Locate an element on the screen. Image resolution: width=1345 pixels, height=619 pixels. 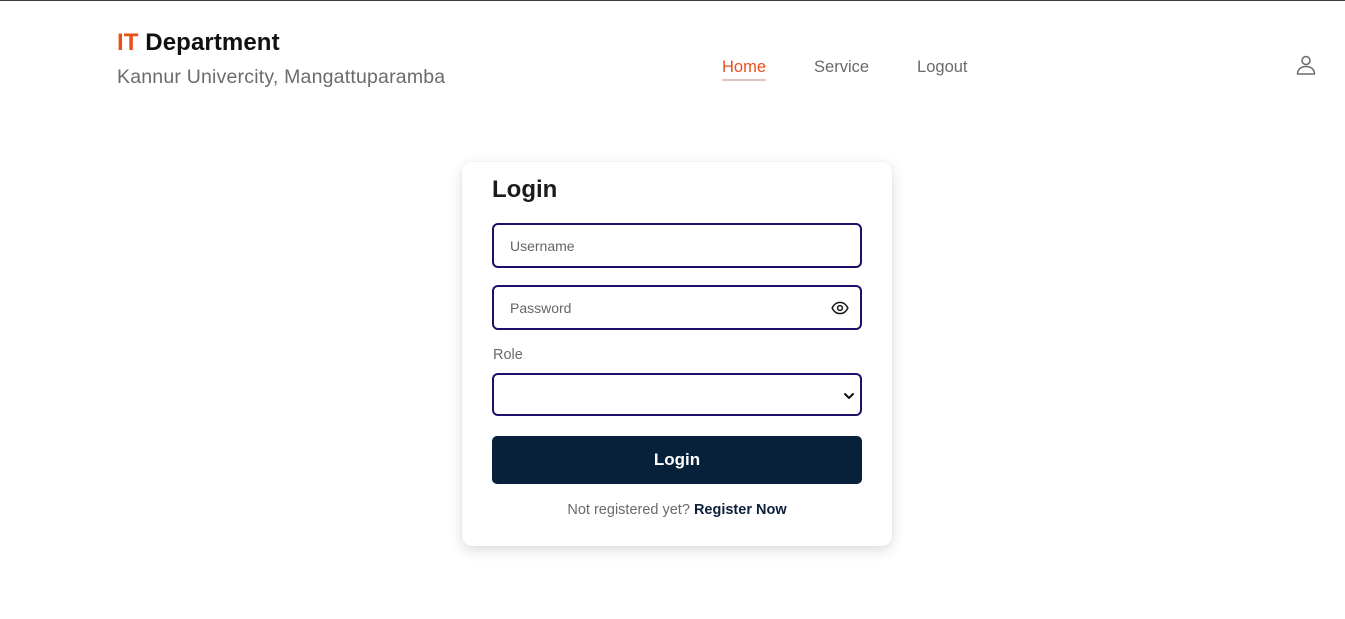
role-select is located at coordinates (677, 394).